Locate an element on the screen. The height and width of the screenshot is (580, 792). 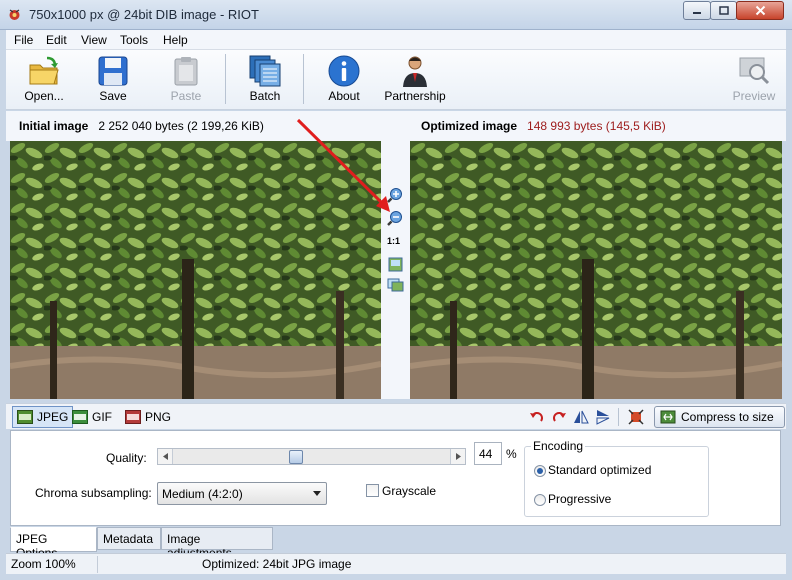
fit-image-icon is located at coordinates (395, 264).